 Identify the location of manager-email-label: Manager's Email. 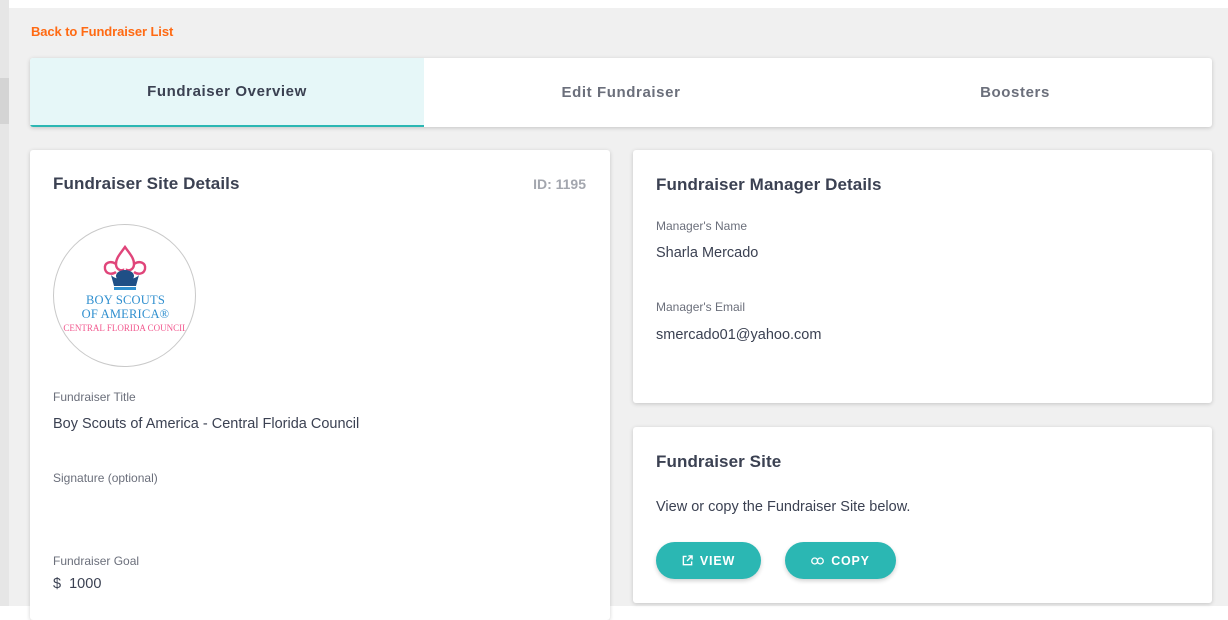
(700, 307).